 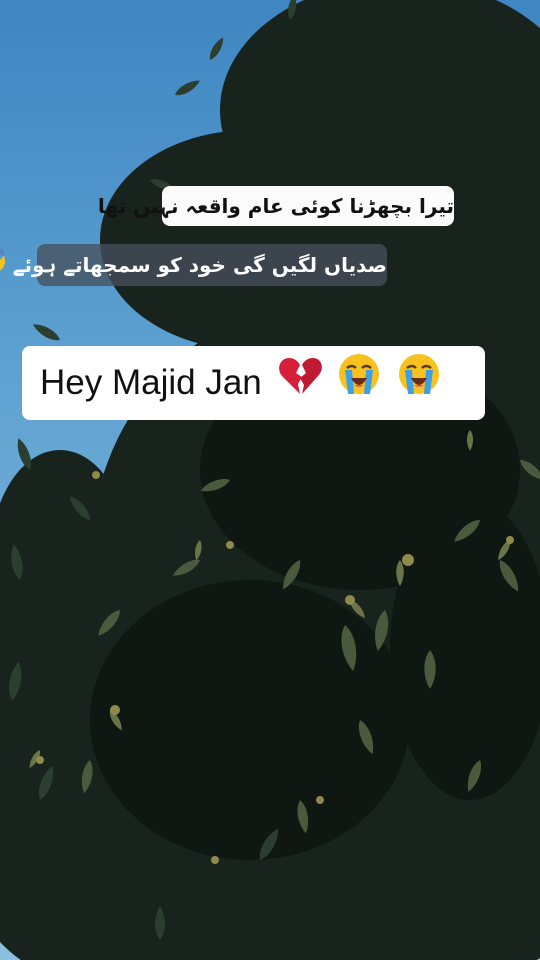 I want to click on english-caption: Hey Majid Jan, so click(x=253, y=383).